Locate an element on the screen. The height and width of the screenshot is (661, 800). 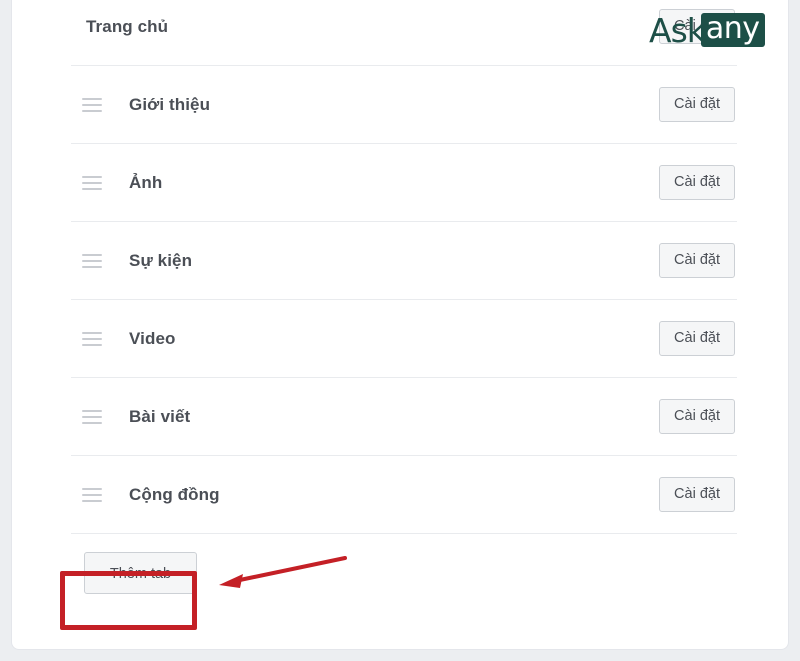
tab-label: Trang chủ is located at coordinates (127, 26).